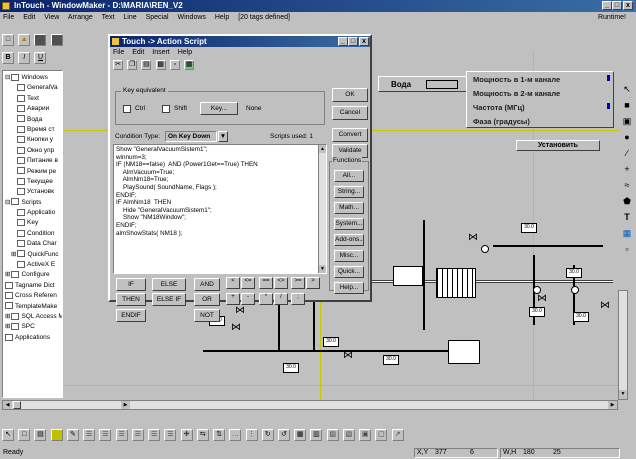 The image size is (636, 459). I want to click on ok-button: OK, so click(350, 95).